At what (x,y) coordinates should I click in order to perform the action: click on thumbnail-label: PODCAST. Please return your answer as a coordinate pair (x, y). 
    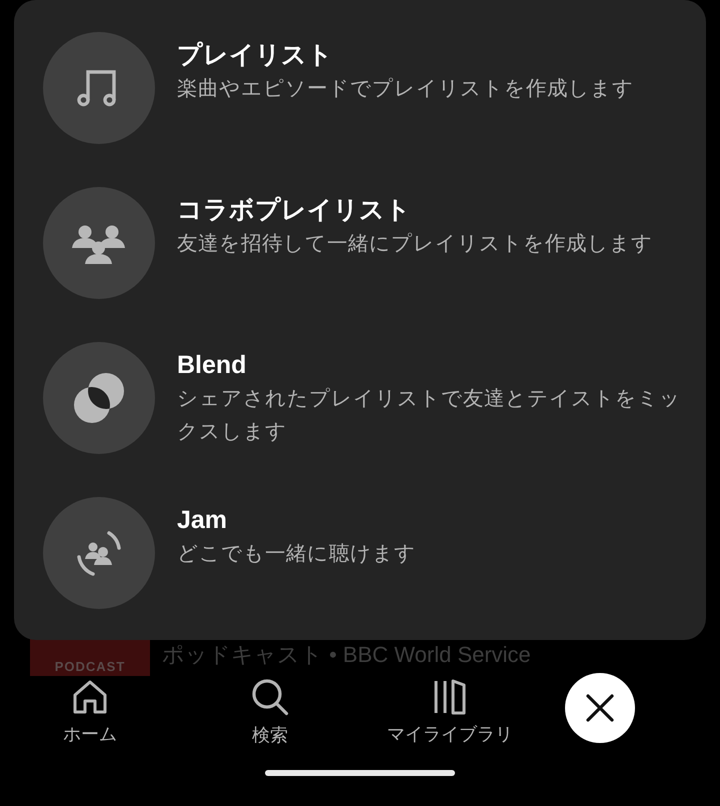
    Looking at the image, I should click on (90, 666).